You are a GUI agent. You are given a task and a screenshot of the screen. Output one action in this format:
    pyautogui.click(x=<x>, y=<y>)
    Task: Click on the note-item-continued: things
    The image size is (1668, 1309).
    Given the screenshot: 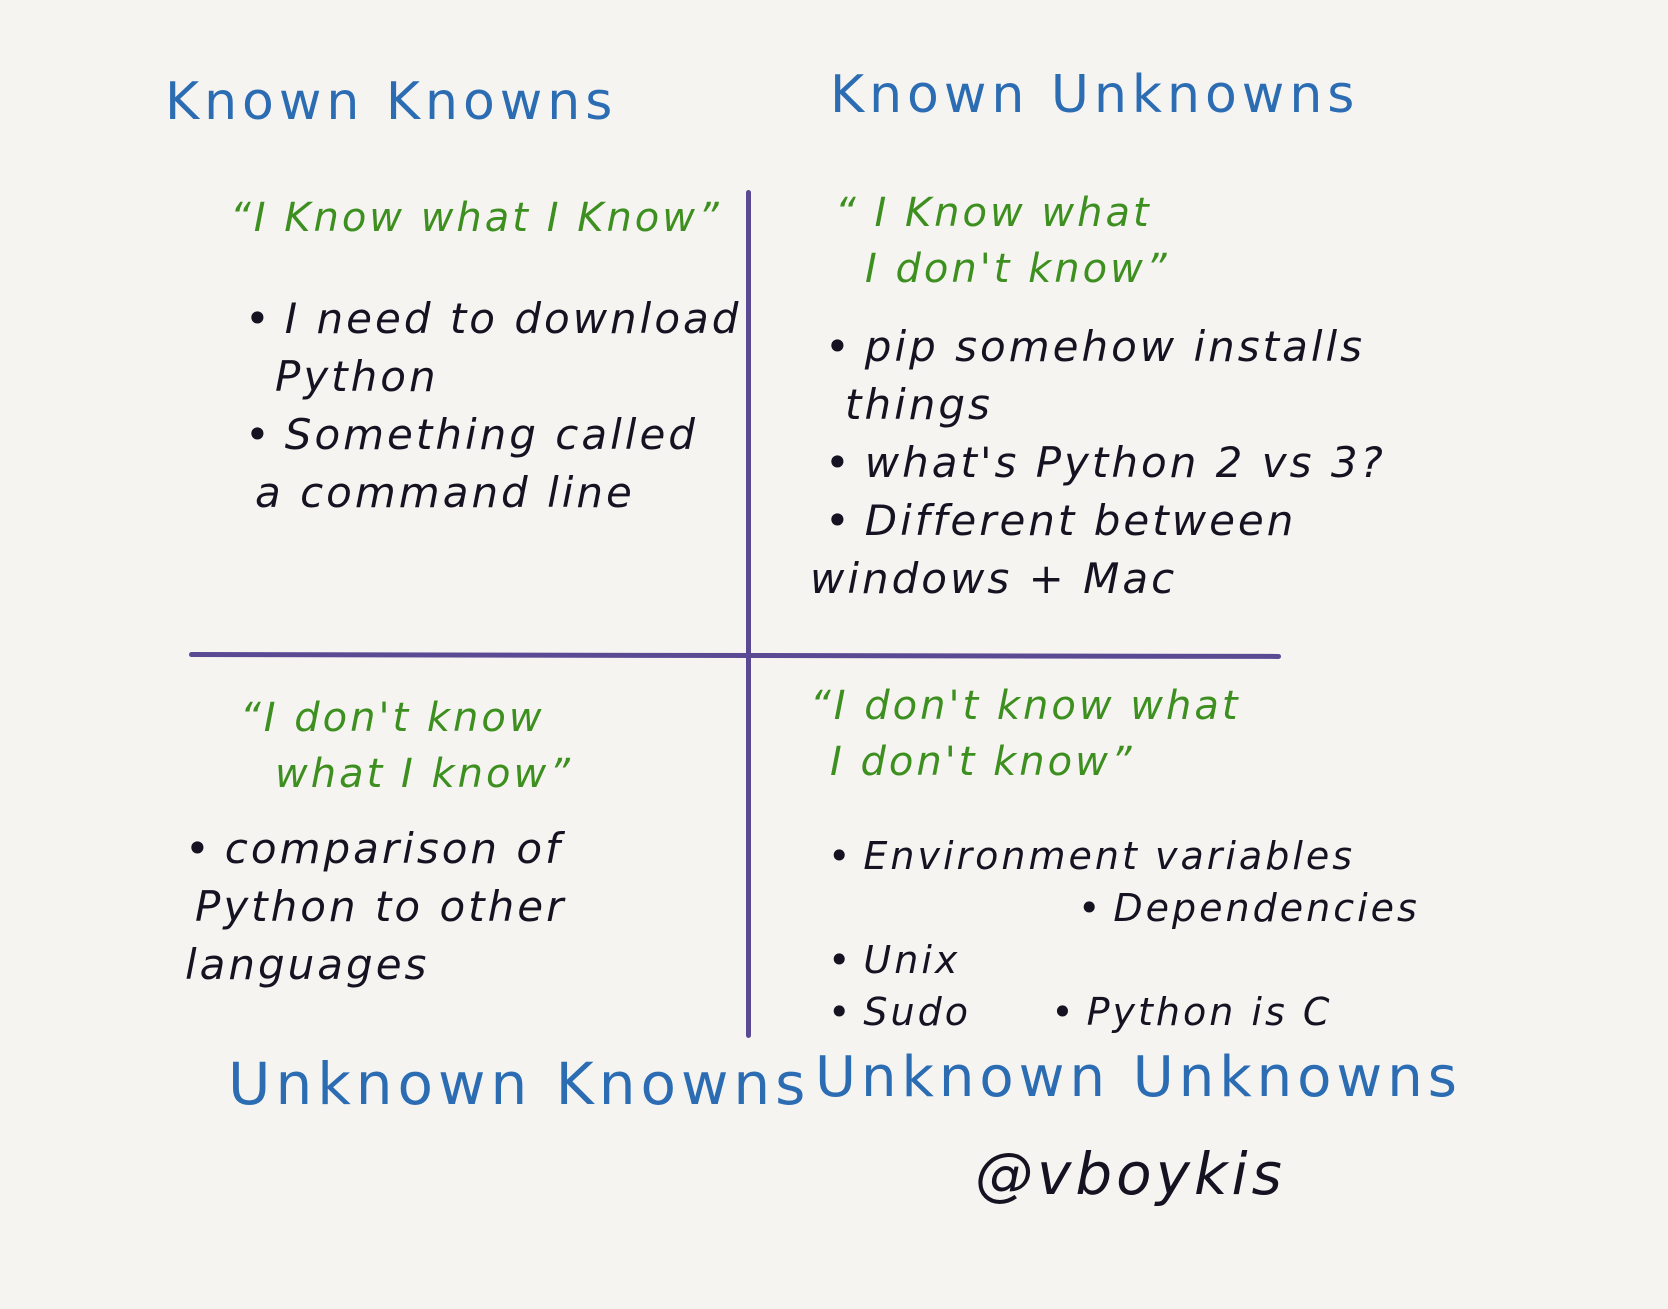 What is the action you would take?
    pyautogui.click(x=919, y=404)
    